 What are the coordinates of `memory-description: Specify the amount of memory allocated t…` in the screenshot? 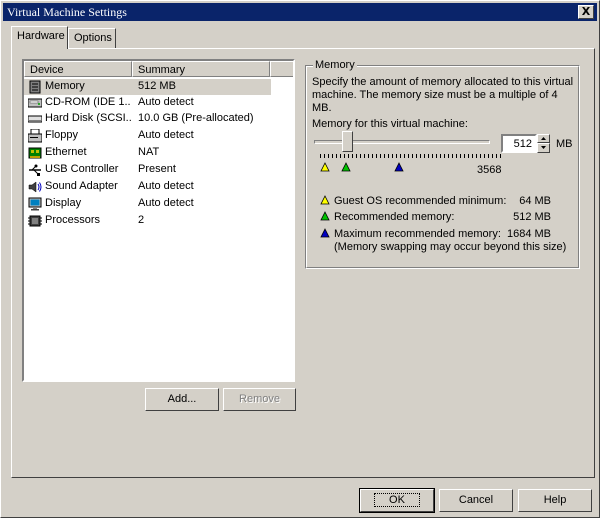 It's located at (443, 95).